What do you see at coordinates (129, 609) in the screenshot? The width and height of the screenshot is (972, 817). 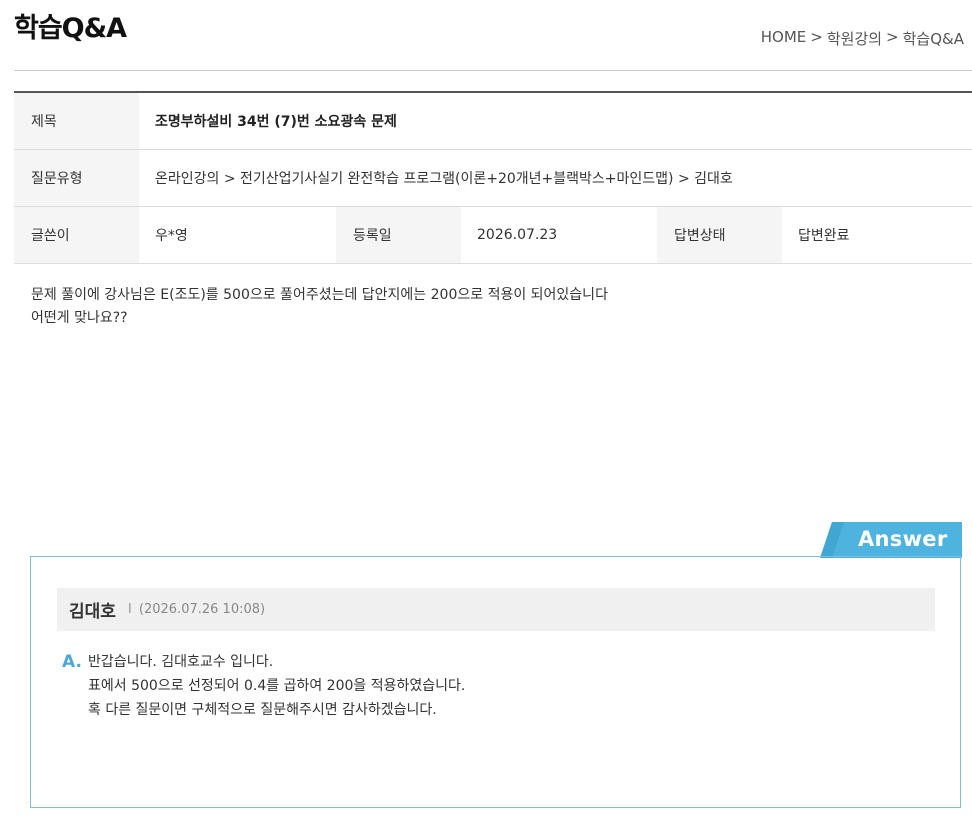 I see `meta-divider: I` at bounding box center [129, 609].